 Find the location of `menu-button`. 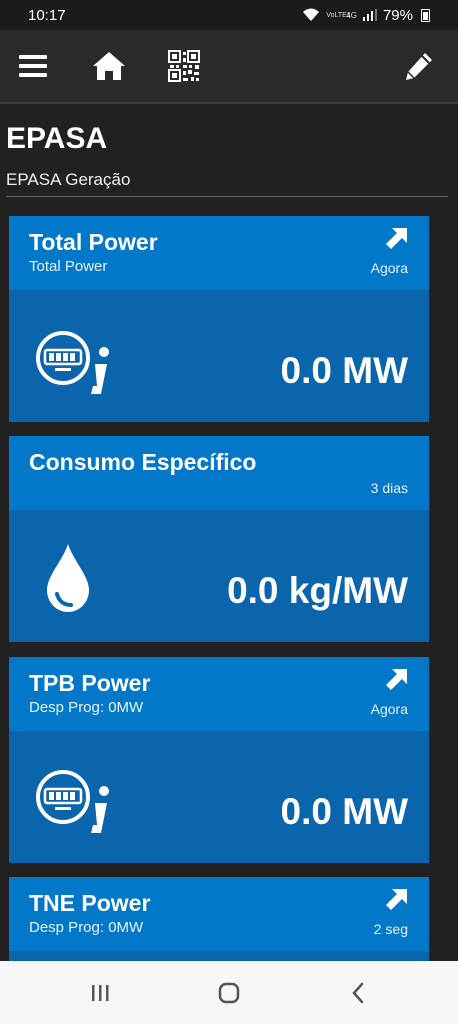

menu-button is located at coordinates (33, 66).